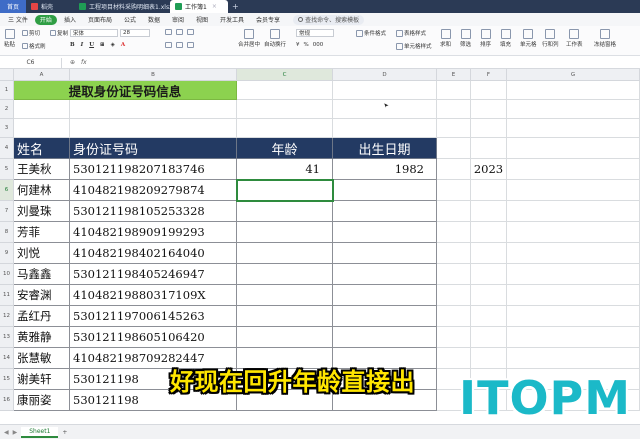 The width and height of the screenshot is (640, 439). I want to click on next-sheet-icon: ▶, so click(15, 432).